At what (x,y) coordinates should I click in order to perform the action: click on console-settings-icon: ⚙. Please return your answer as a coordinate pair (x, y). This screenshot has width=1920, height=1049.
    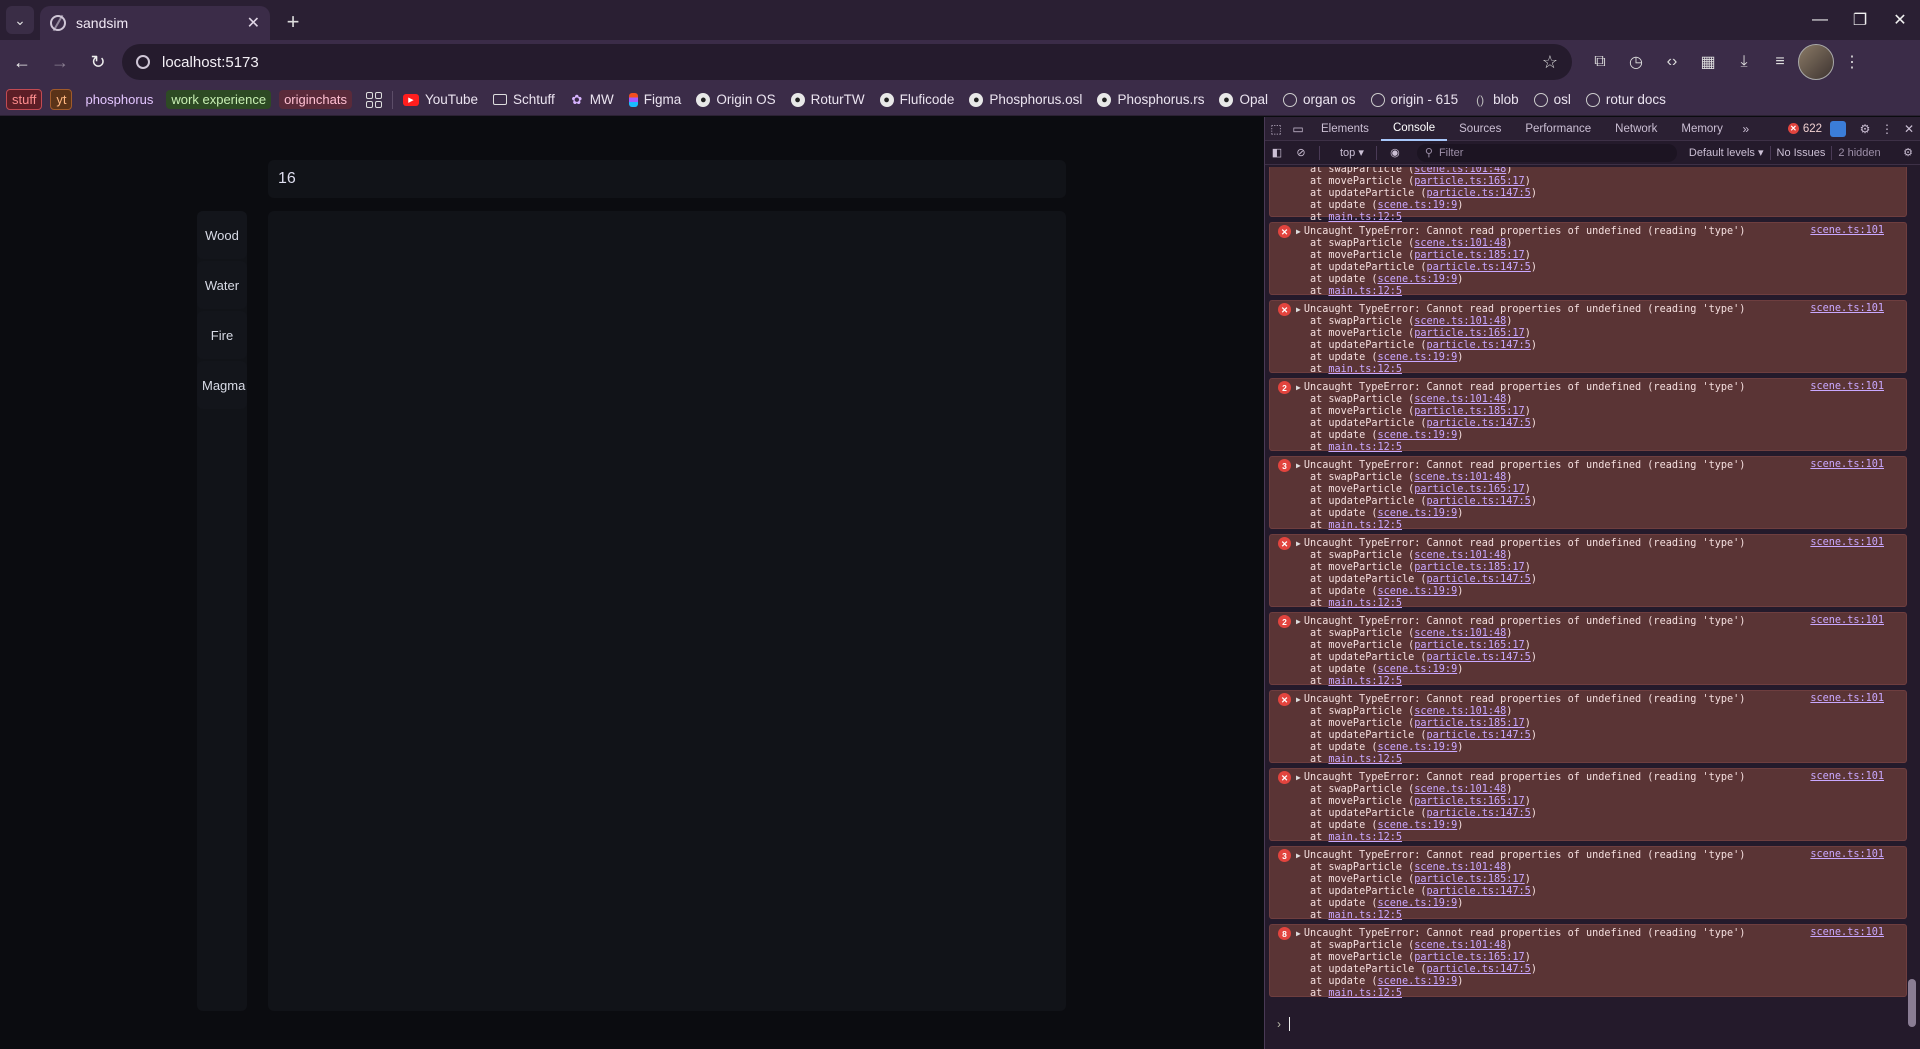
    Looking at the image, I should click on (1908, 152).